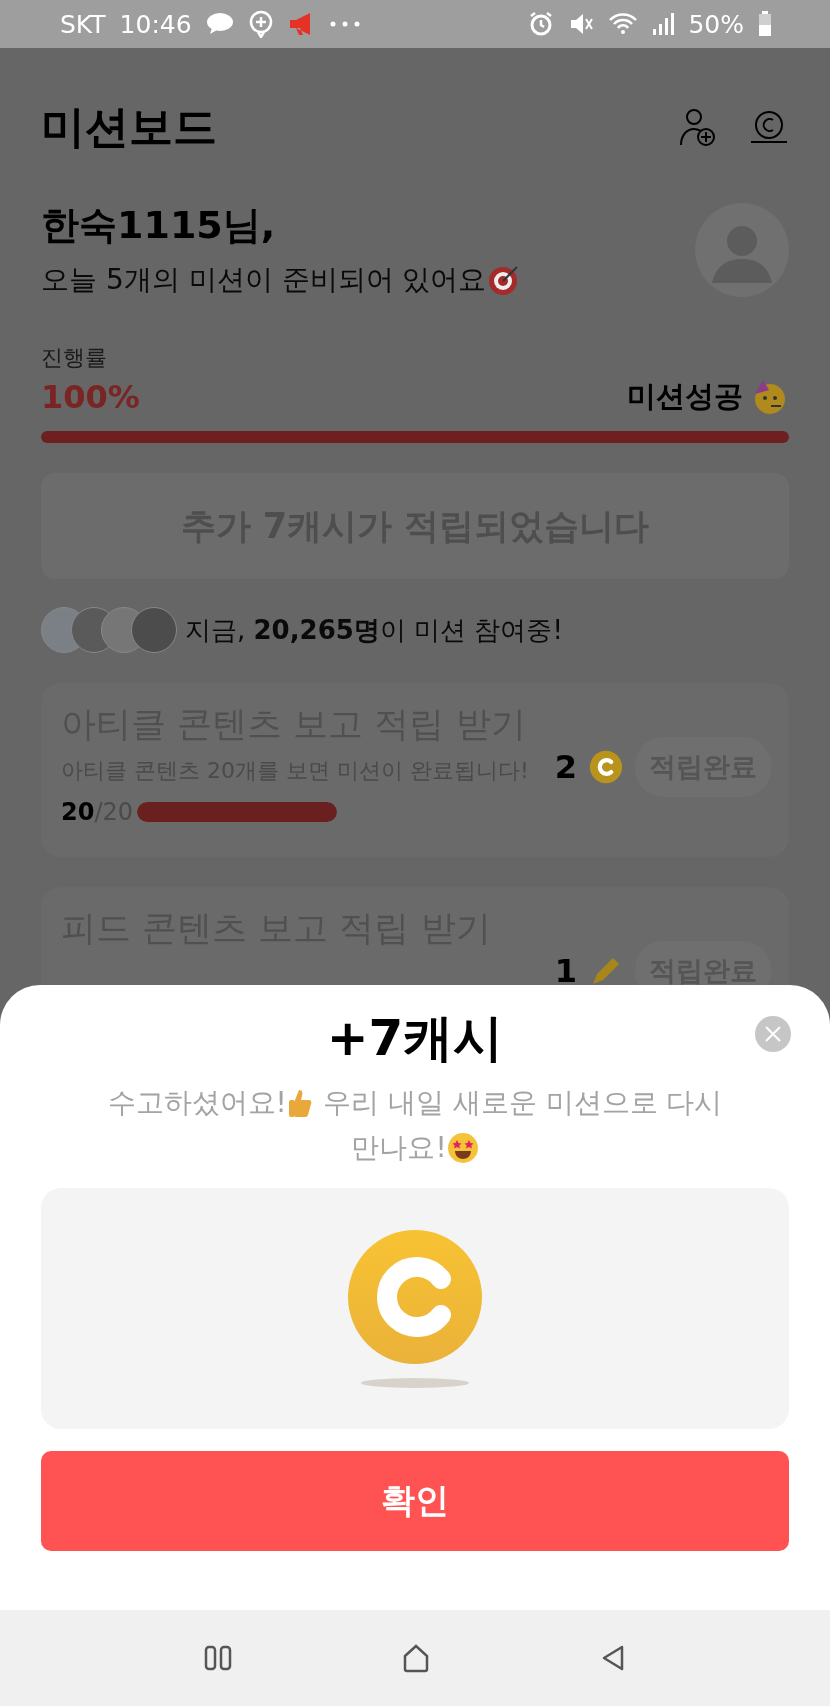 The height and width of the screenshot is (1706, 830). What do you see at coordinates (159, 225) in the screenshot?
I see `user-greeting: 한숙1115님,` at bounding box center [159, 225].